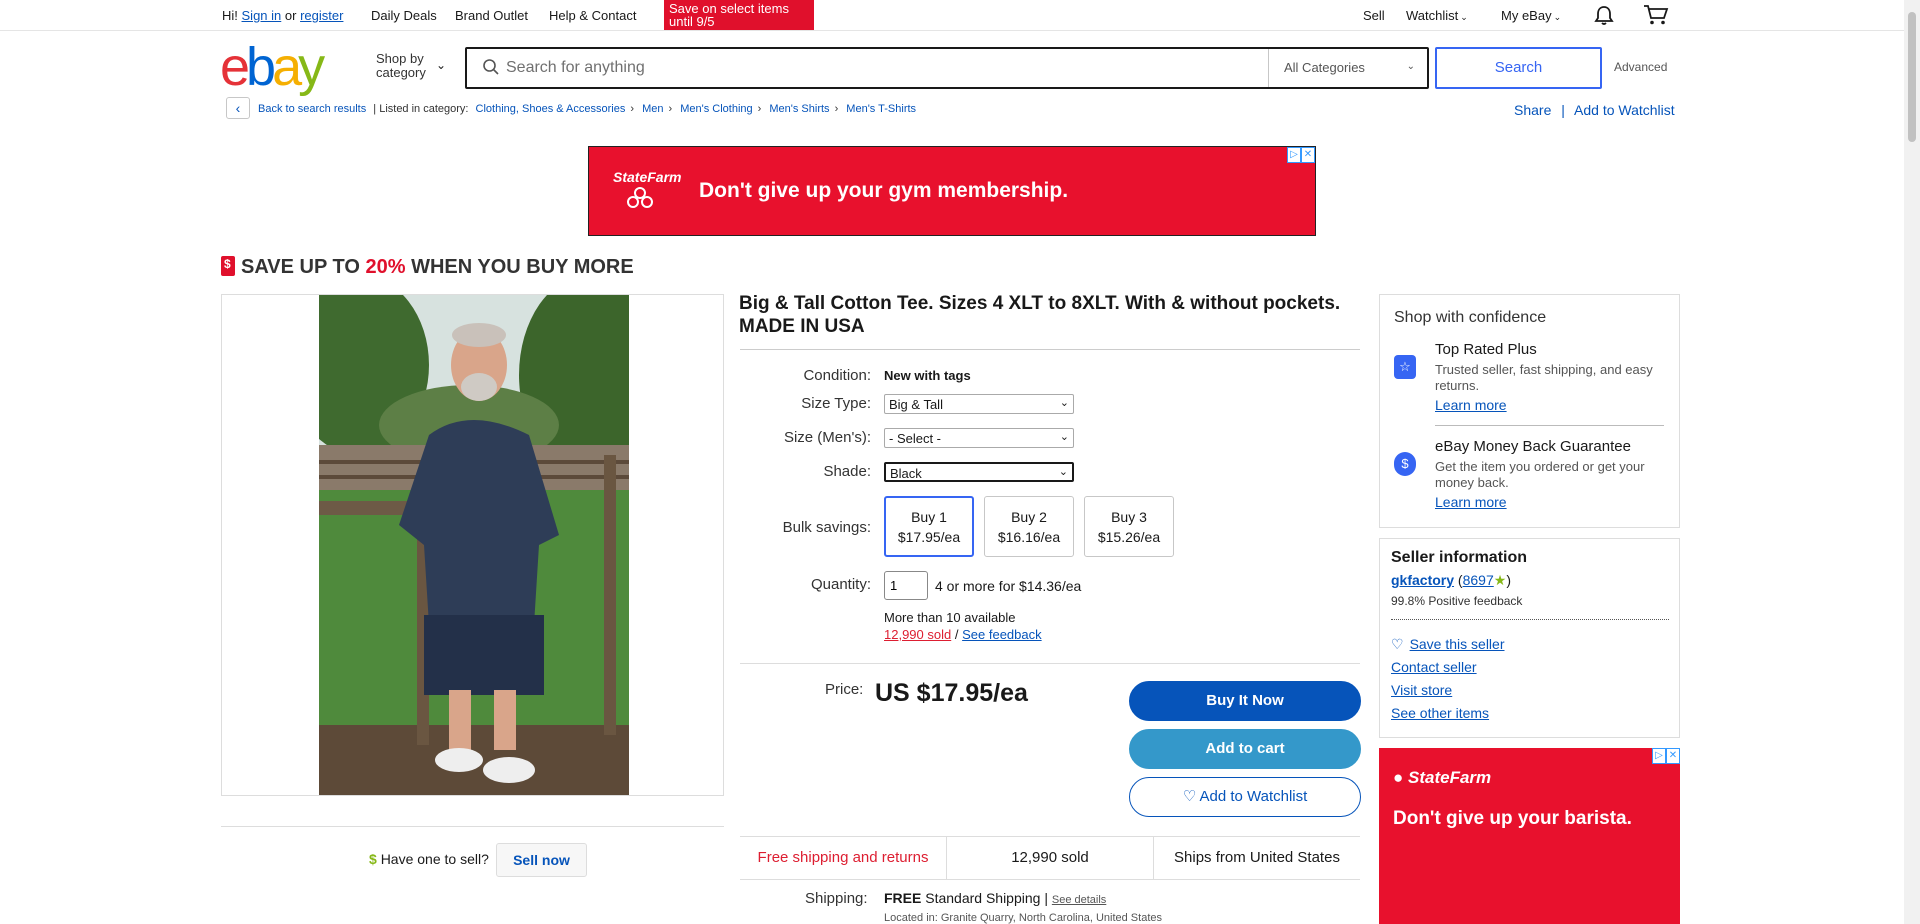 The height and width of the screenshot is (924, 1920). Describe the element at coordinates (929, 526) in the screenshot. I see `bulk-option-1: Buy 1 $17.95/ea` at that location.